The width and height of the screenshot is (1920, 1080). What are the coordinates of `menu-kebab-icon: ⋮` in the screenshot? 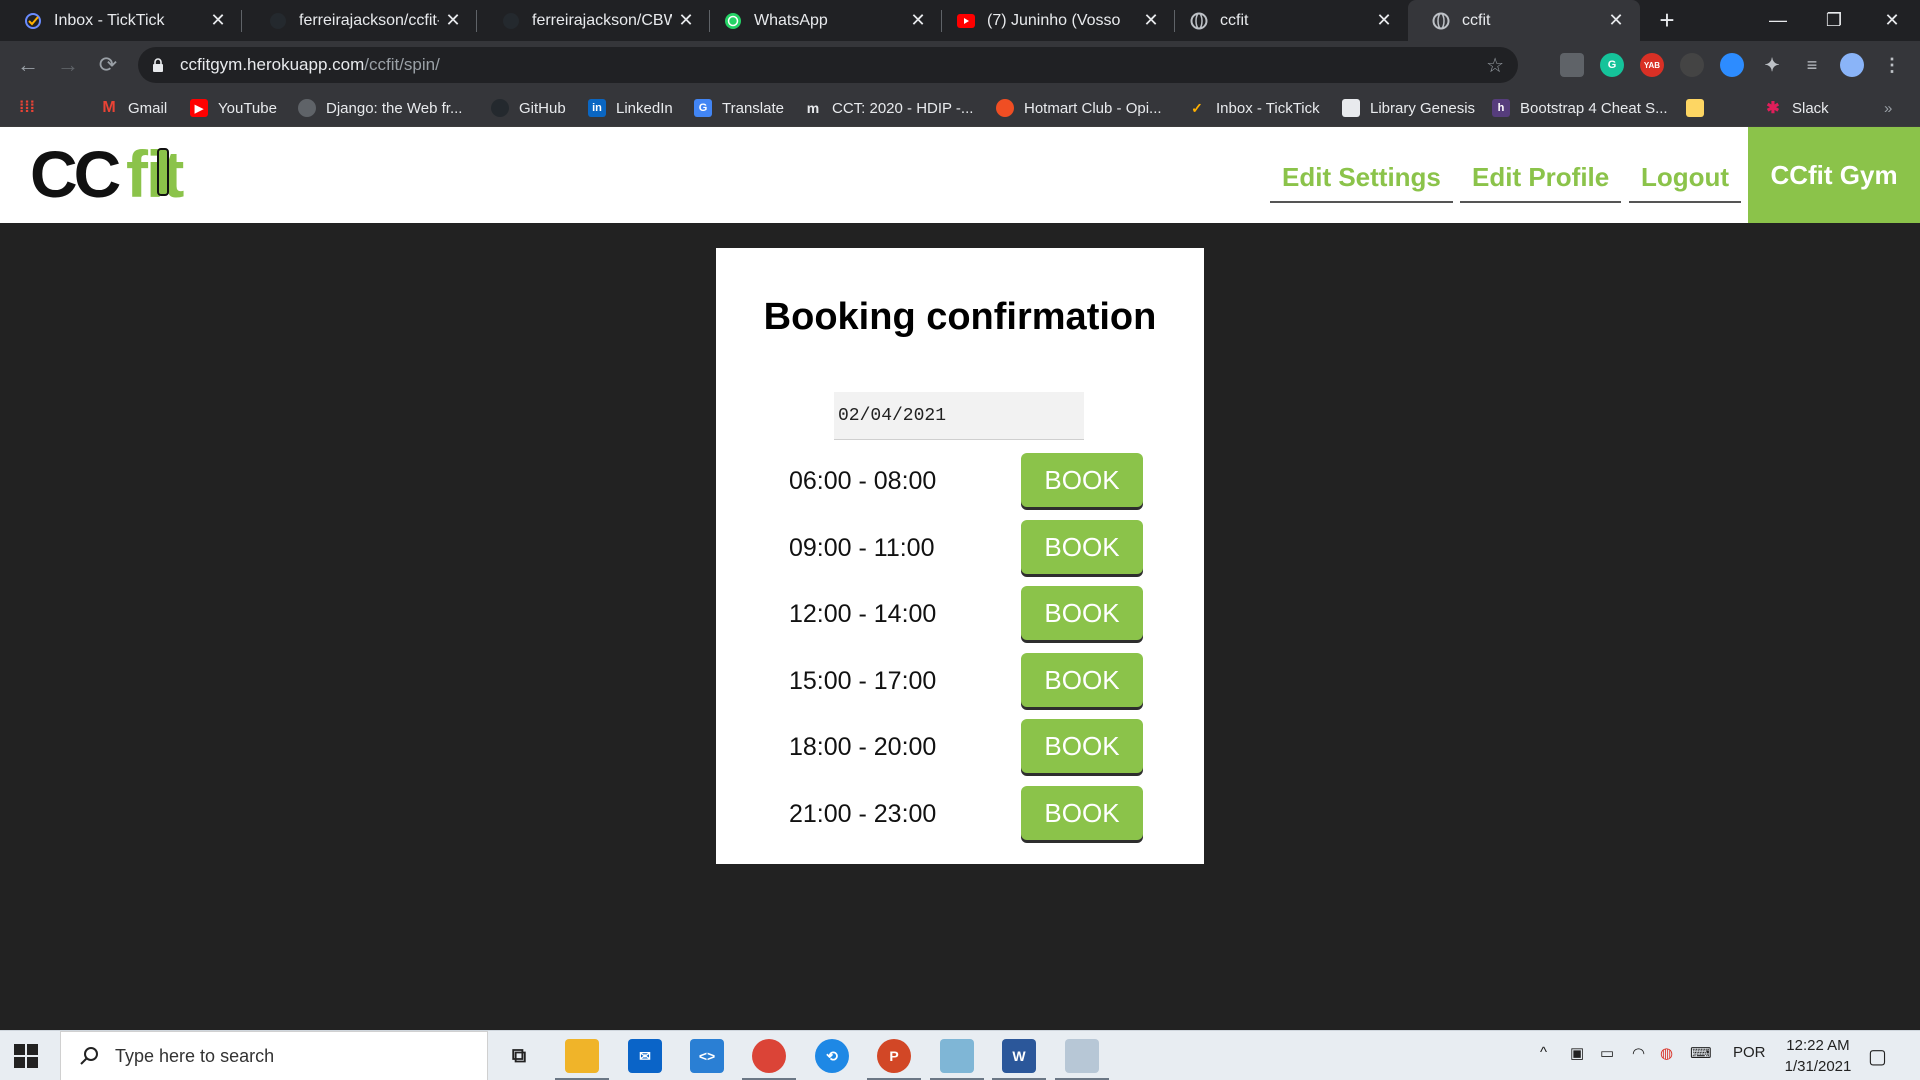 It's located at (1892, 65).